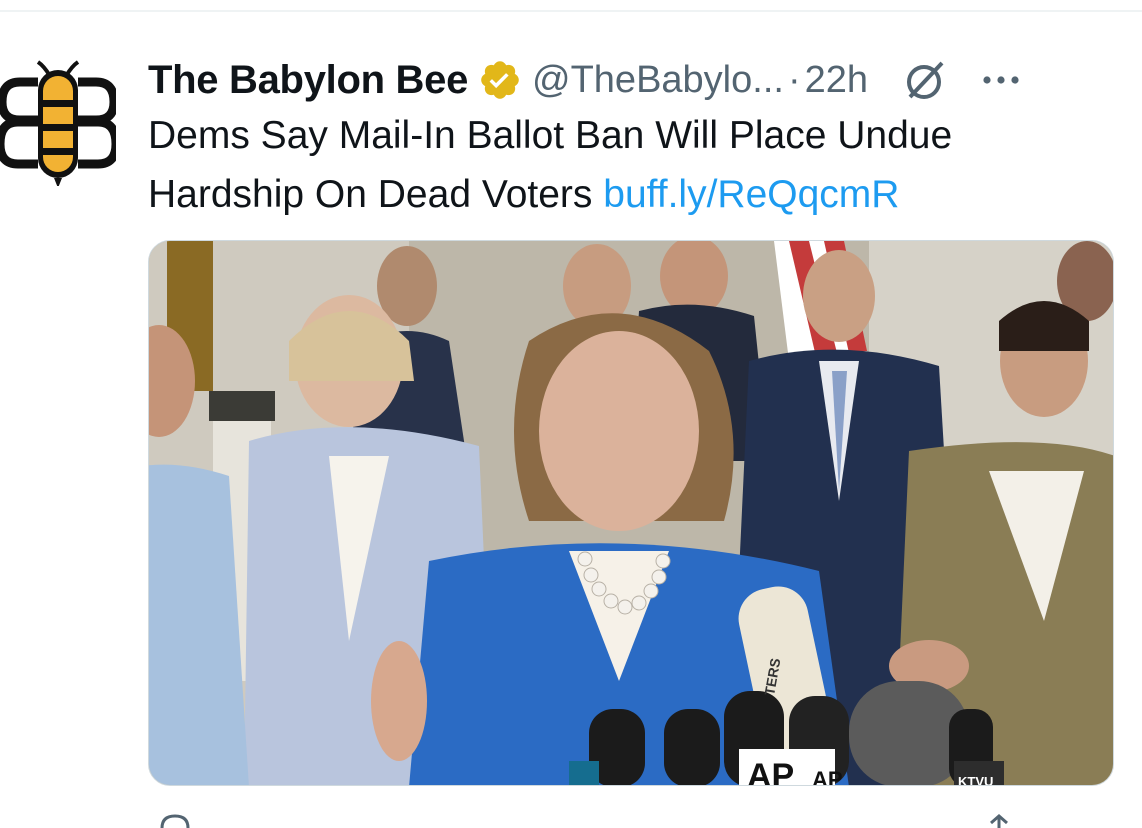  Describe the element at coordinates (925, 80) in the screenshot. I see `grok-icon` at that location.